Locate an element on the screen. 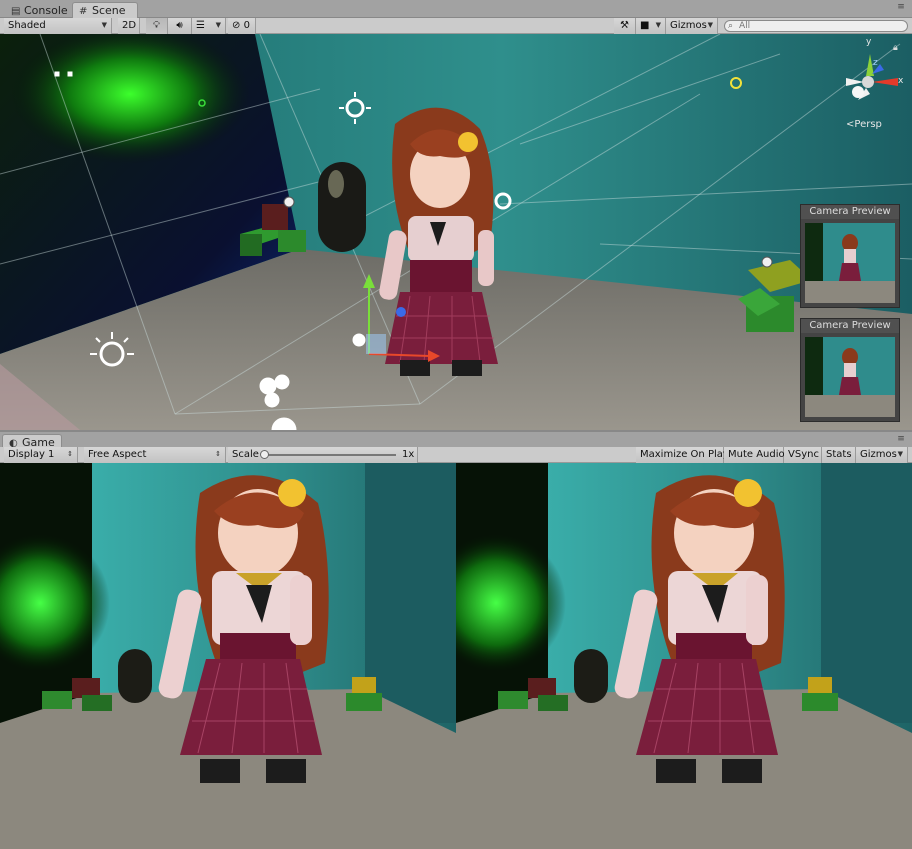 Image resolution: width=912 pixels, height=849 pixels. view-mode-label: Persp is located at coordinates (868, 124).